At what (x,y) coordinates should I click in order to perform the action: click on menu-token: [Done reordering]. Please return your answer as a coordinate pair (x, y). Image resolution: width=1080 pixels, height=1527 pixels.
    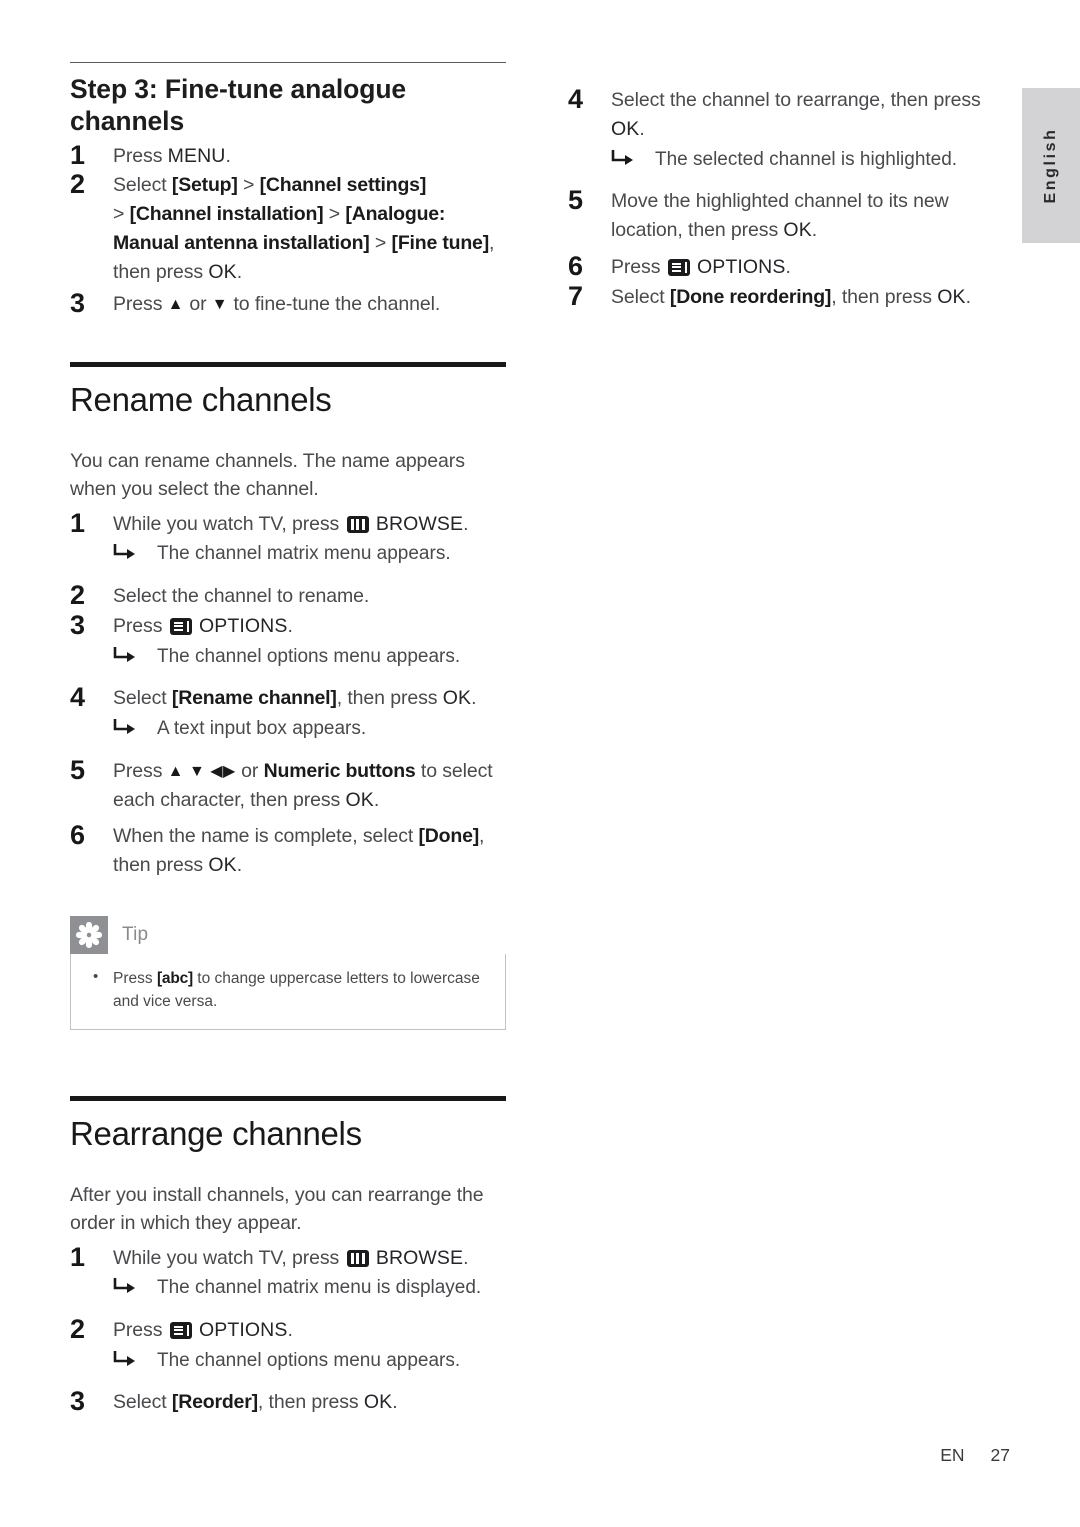
    Looking at the image, I should click on (750, 296).